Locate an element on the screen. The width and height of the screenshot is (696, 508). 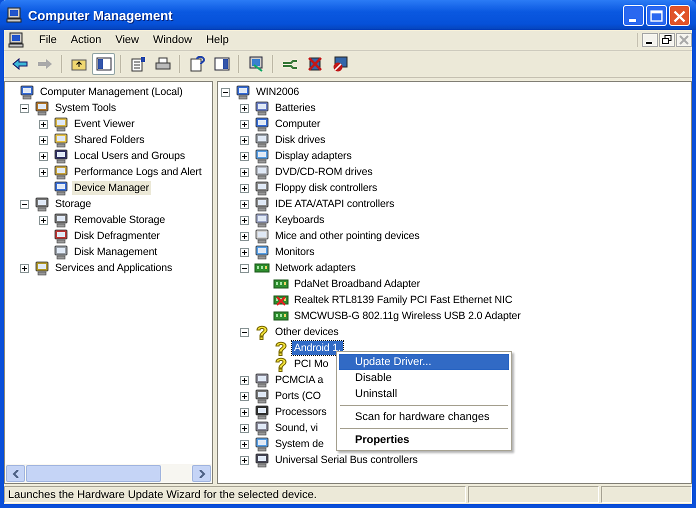
computer-icon is located at coordinates (16, 40).